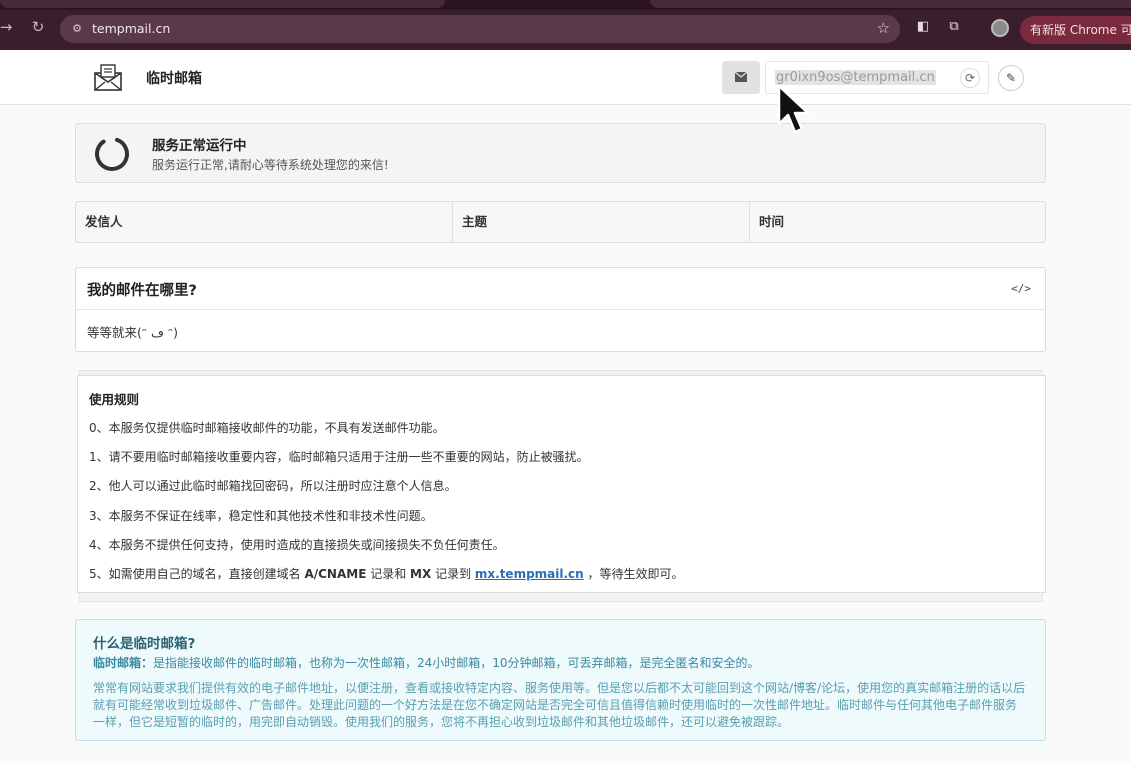  I want to click on rule-text: 5、如需使用自己的域名，直接创建域名, so click(197, 574).